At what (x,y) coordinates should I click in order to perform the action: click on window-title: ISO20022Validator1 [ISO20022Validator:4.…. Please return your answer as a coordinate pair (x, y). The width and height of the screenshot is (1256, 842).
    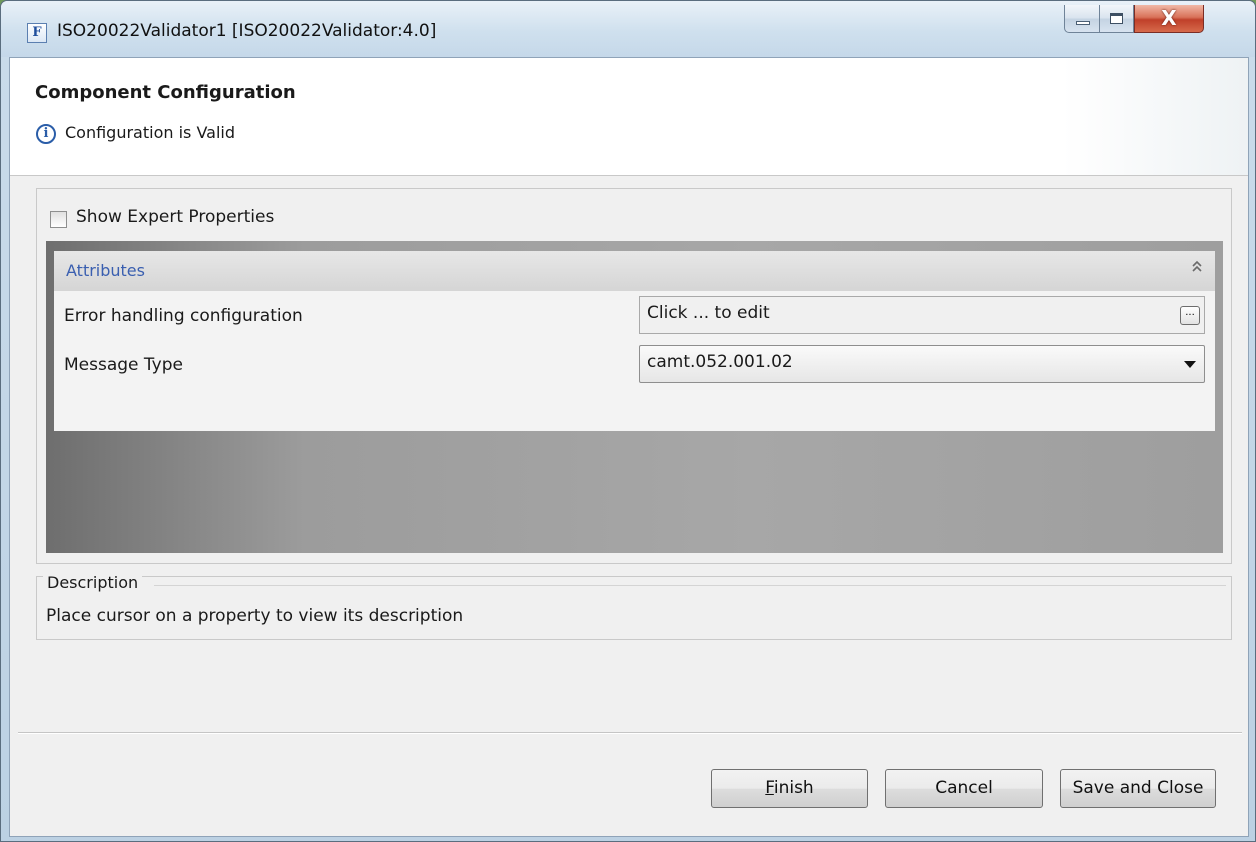
    Looking at the image, I should click on (247, 31).